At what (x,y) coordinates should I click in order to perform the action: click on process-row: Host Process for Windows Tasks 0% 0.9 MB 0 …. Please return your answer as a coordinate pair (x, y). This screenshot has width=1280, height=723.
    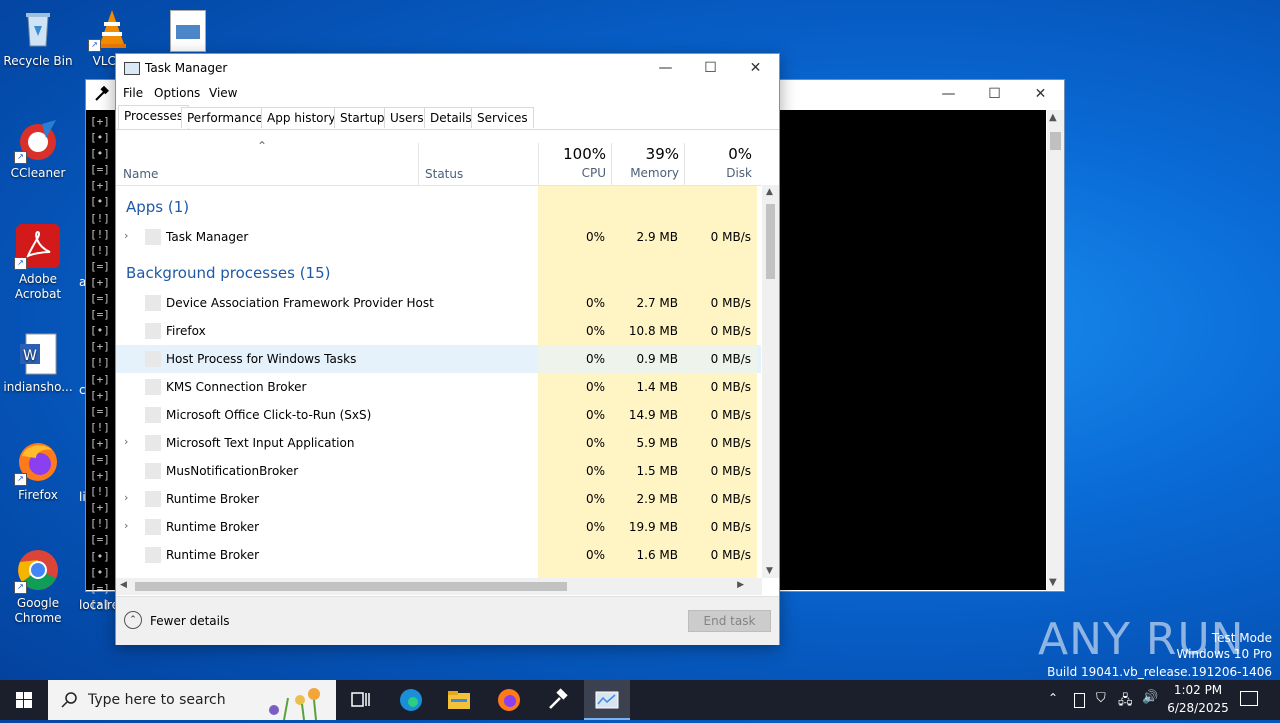
    Looking at the image, I should click on (438, 359).